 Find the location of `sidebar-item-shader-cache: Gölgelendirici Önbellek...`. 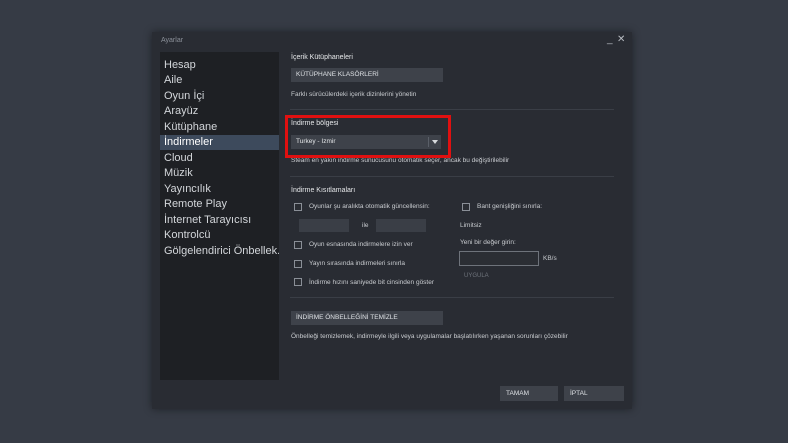

sidebar-item-shader-cache: Gölgelendirici Önbellek... is located at coordinates (219, 251).